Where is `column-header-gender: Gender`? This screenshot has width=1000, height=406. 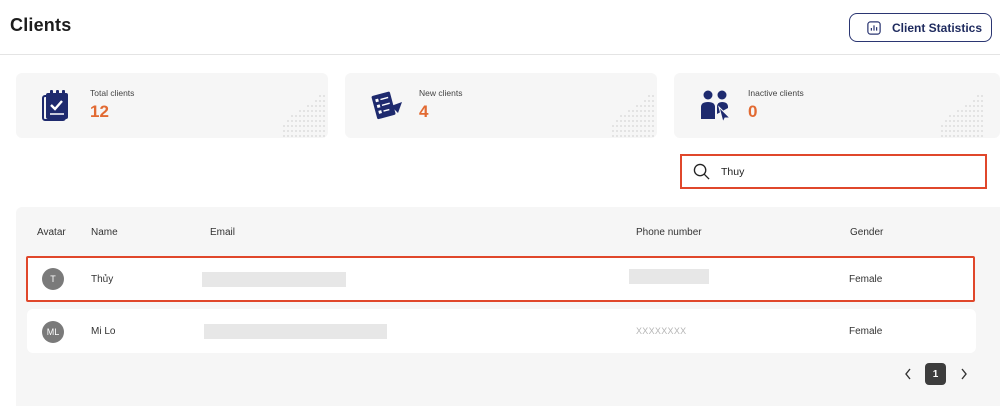 column-header-gender: Gender is located at coordinates (867, 232).